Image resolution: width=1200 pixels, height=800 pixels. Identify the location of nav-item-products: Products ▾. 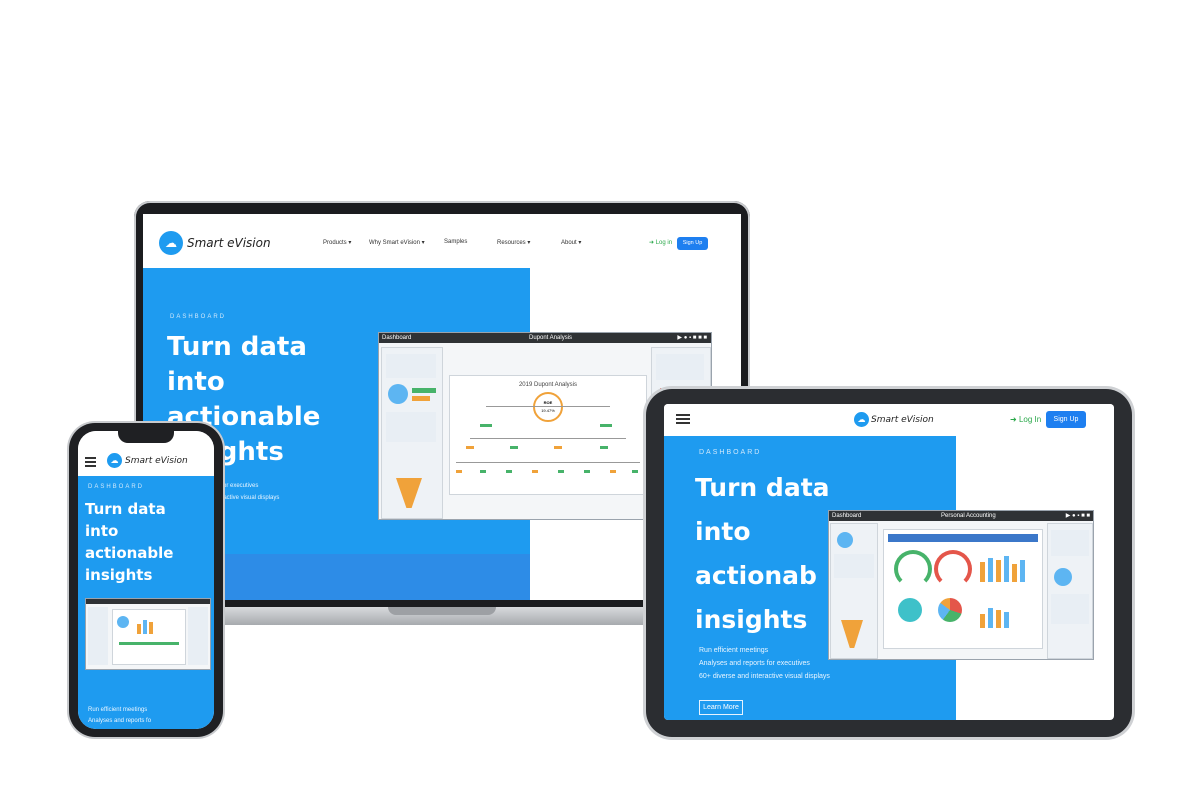
(337, 242).